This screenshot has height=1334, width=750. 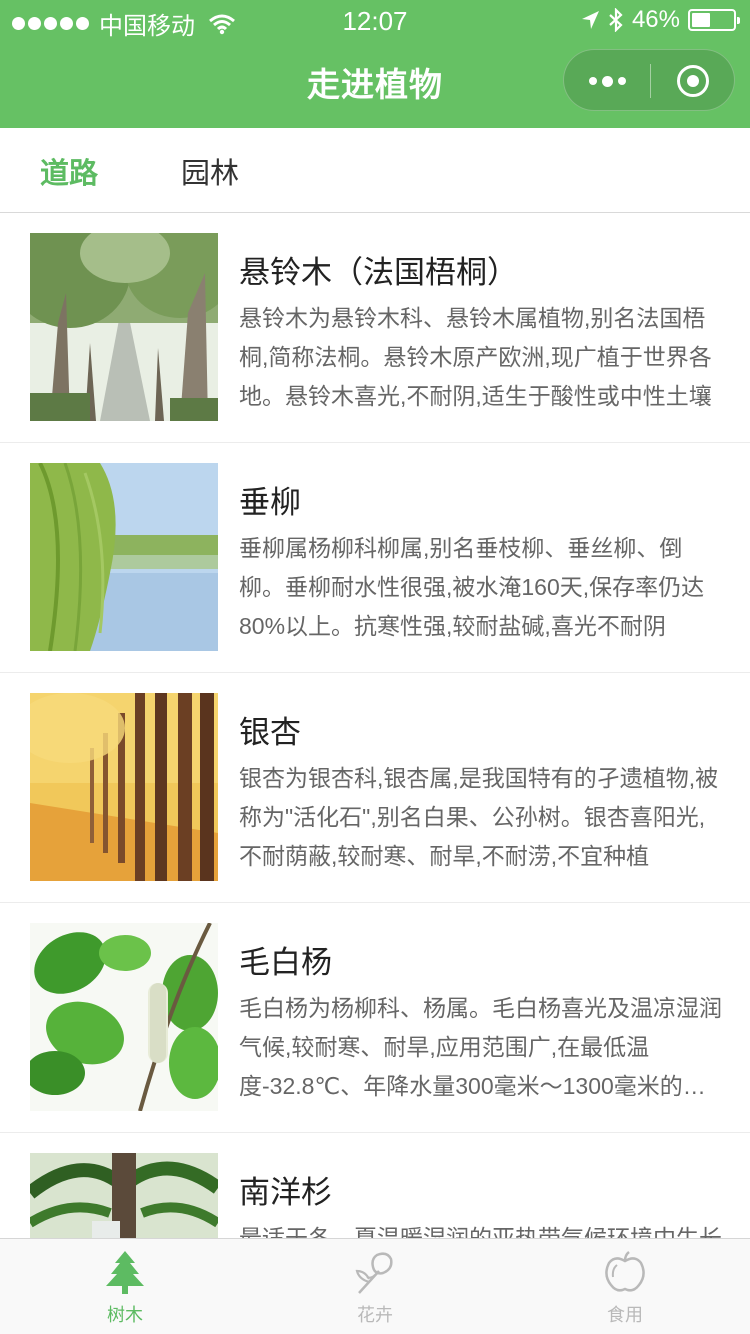 I want to click on plant-description: 最适于冬、夏温暖湿润的亚热带气候环境中生长, so click(x=480, y=1231).